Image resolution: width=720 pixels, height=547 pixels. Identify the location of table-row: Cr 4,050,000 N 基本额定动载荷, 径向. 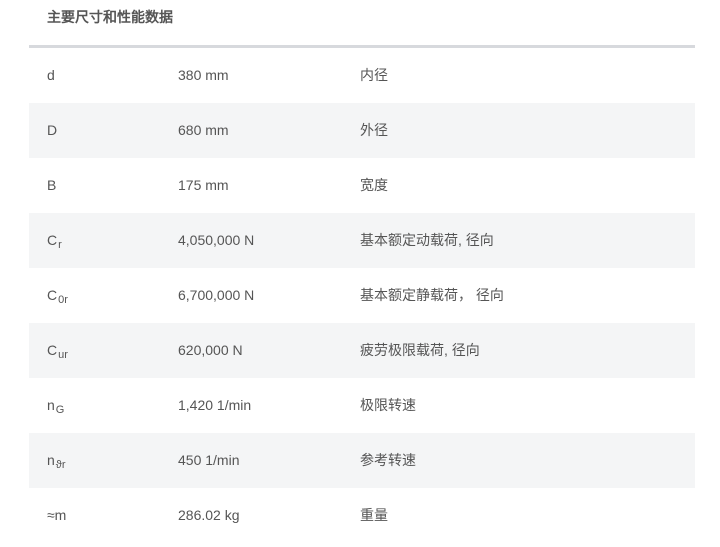
(362, 240).